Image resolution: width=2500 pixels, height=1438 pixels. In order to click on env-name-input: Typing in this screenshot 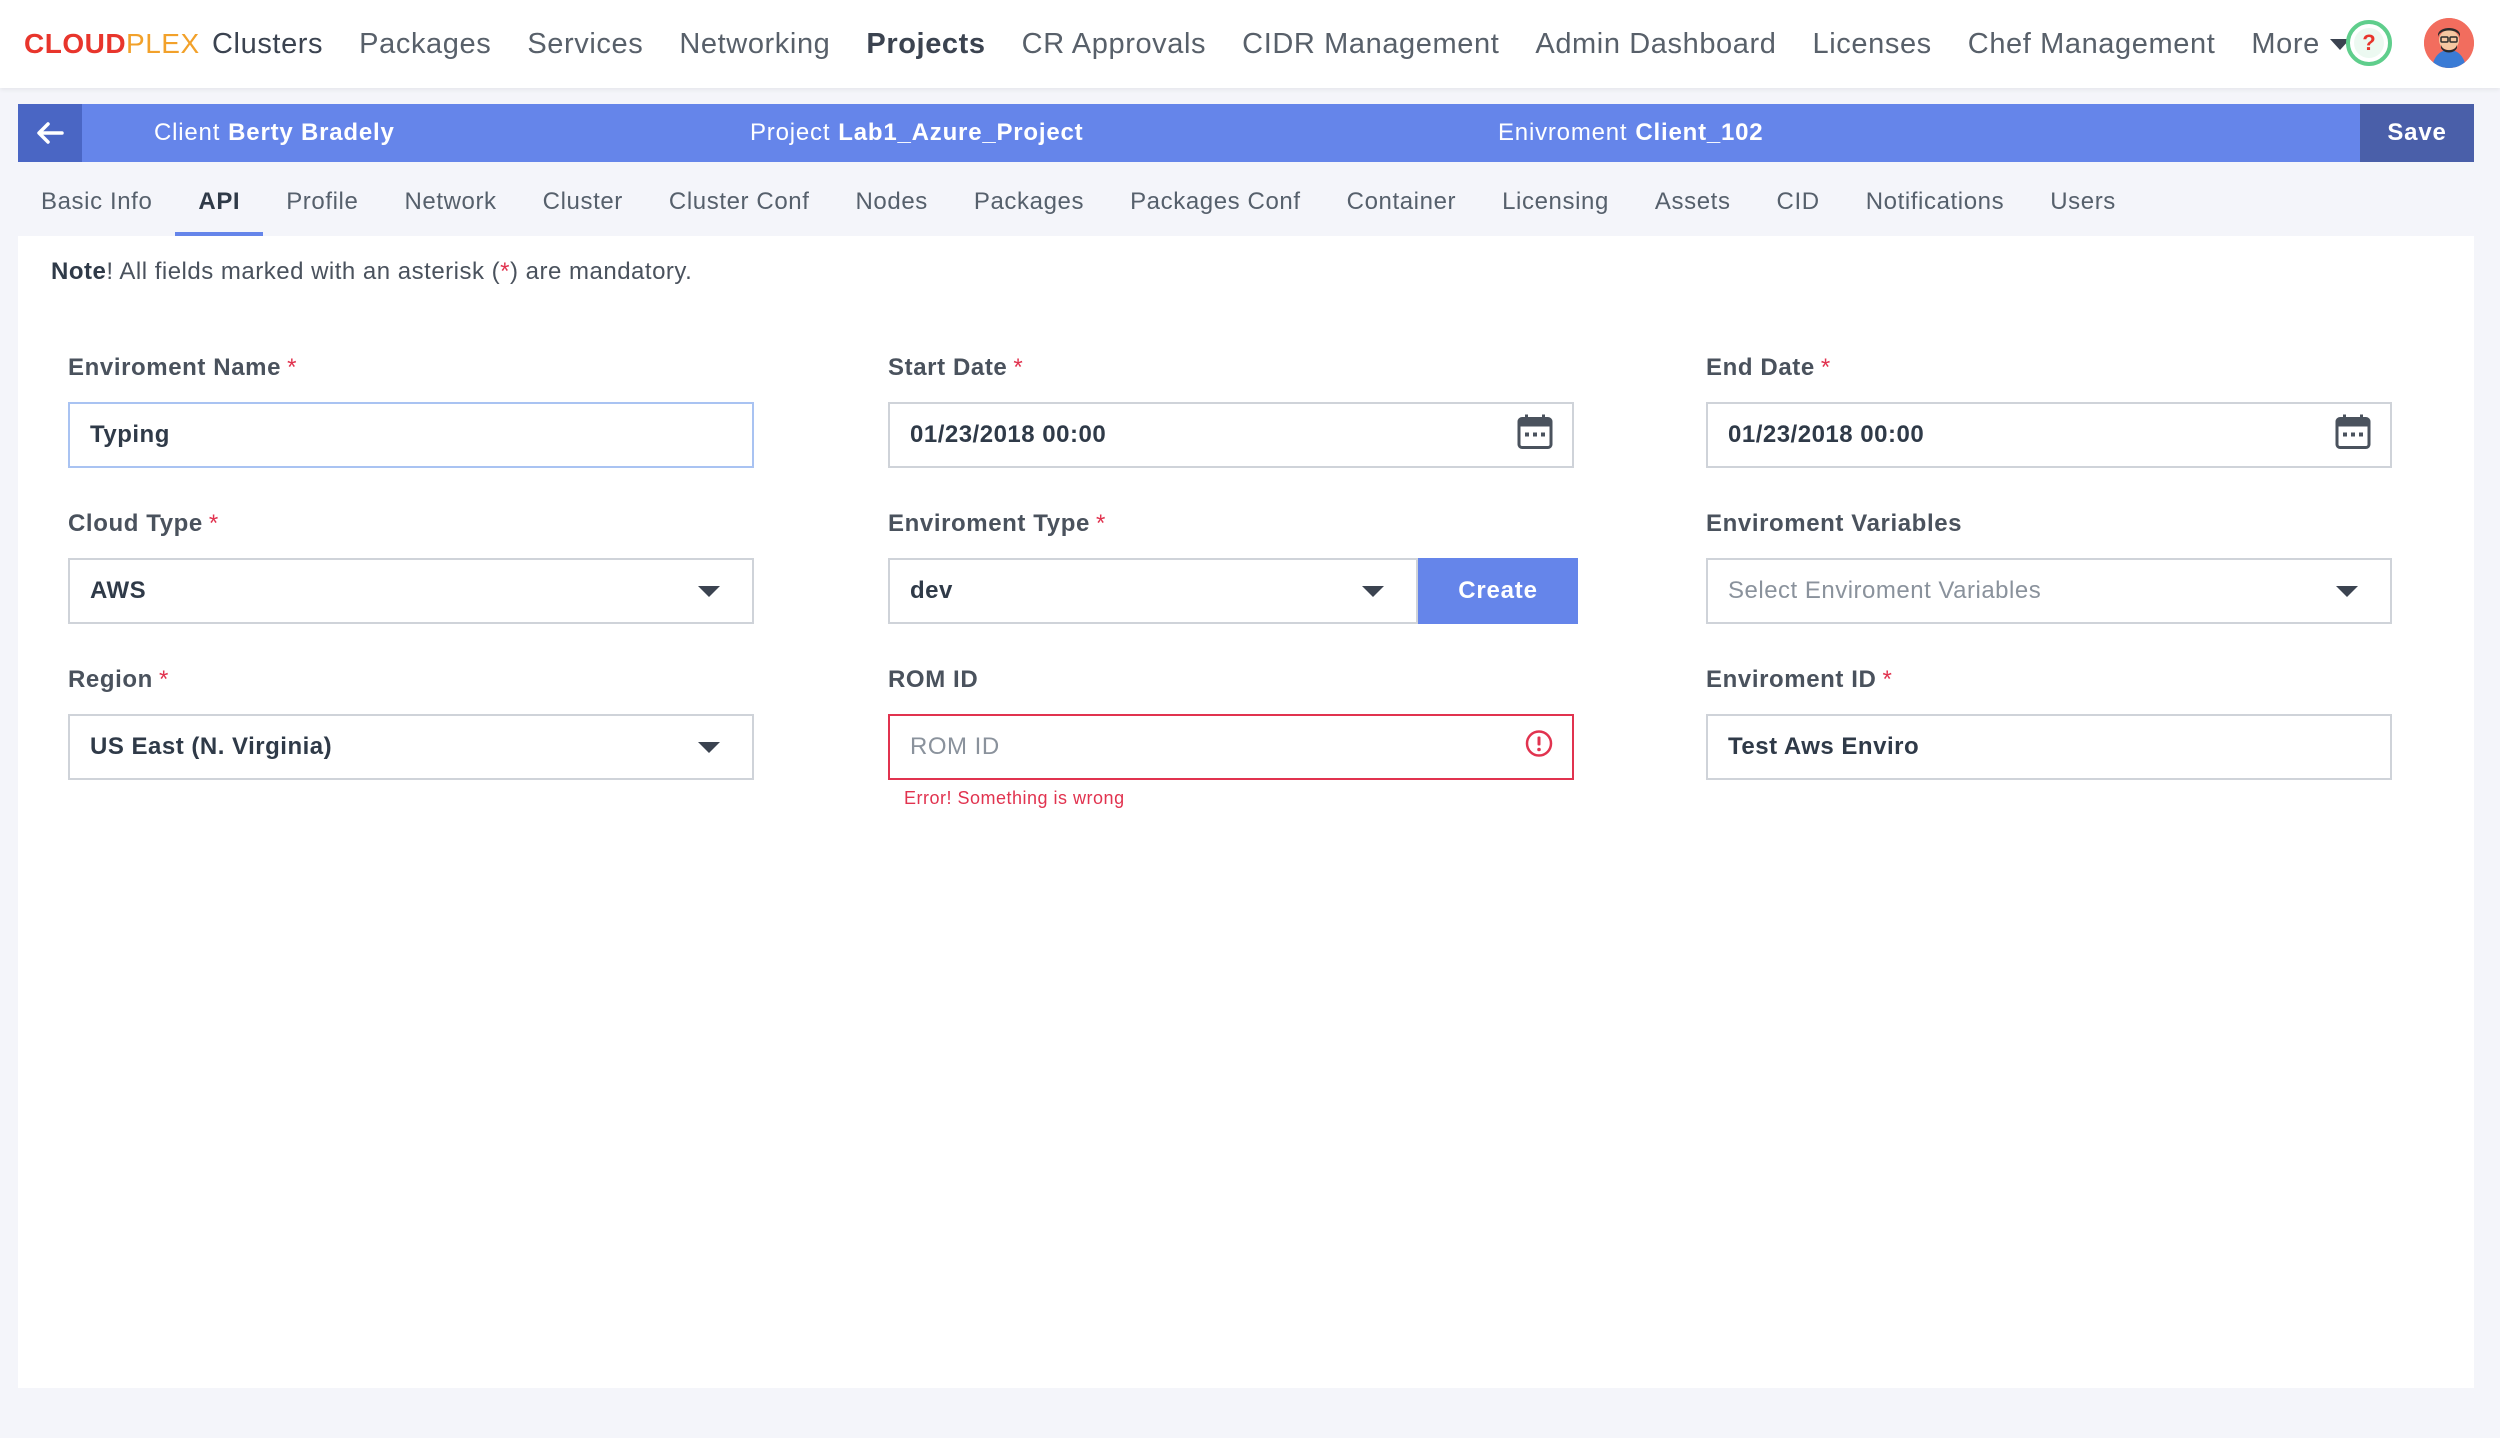, I will do `click(411, 435)`.